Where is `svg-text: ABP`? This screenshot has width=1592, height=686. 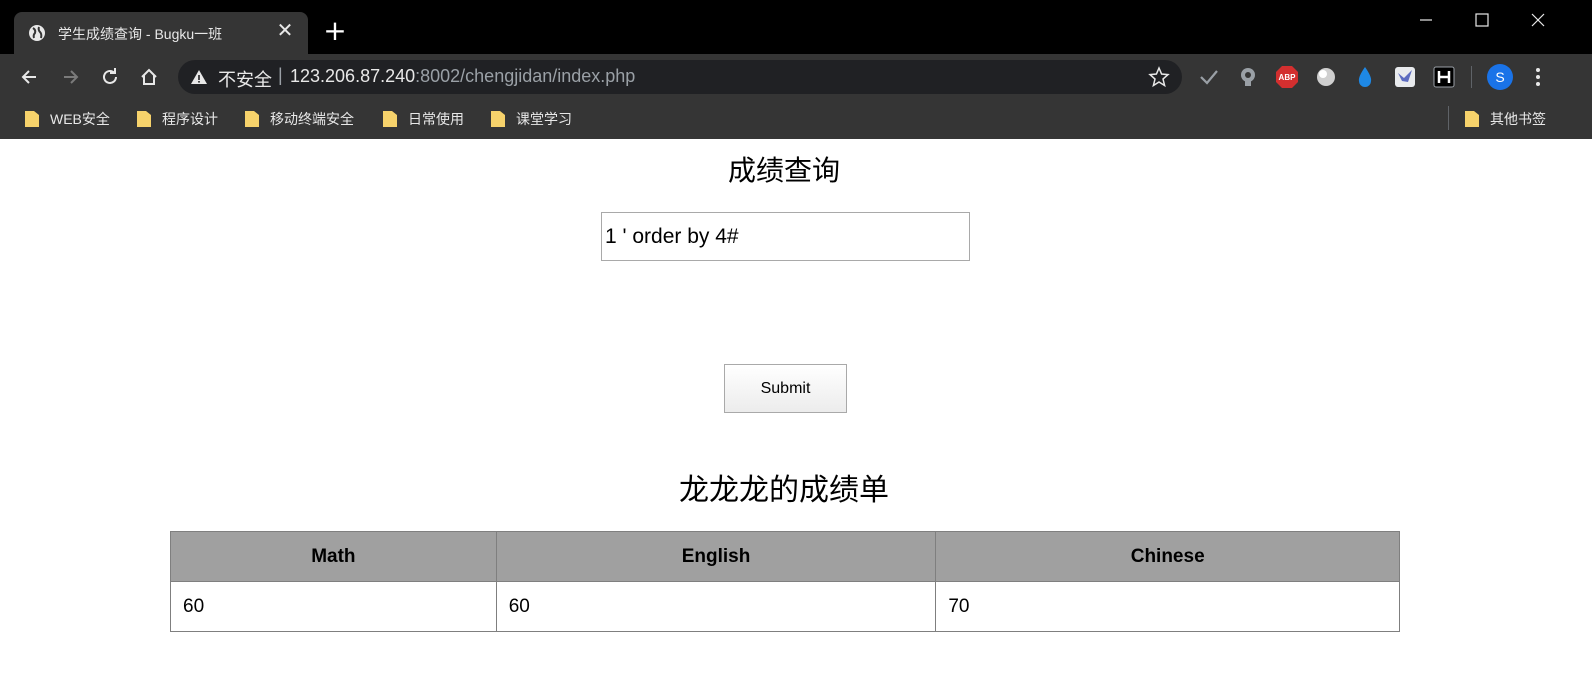 svg-text: ABP is located at coordinates (1288, 77).